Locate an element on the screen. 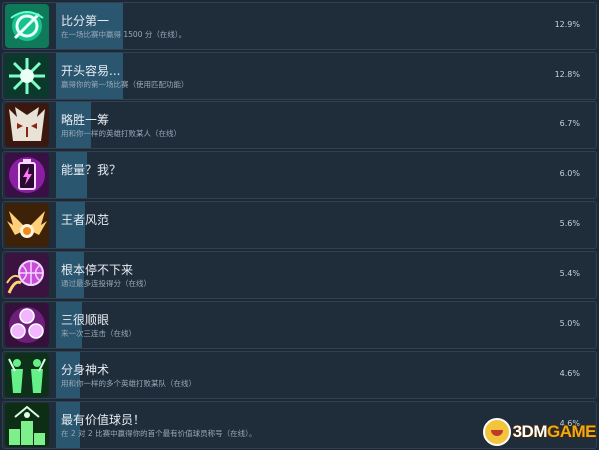 This screenshot has height=450, width=599. unlock-percentage: 6.0% is located at coordinates (569, 173).